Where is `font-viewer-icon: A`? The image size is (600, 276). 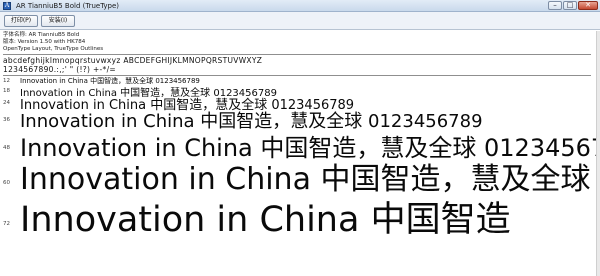 font-viewer-icon: A is located at coordinates (7, 6).